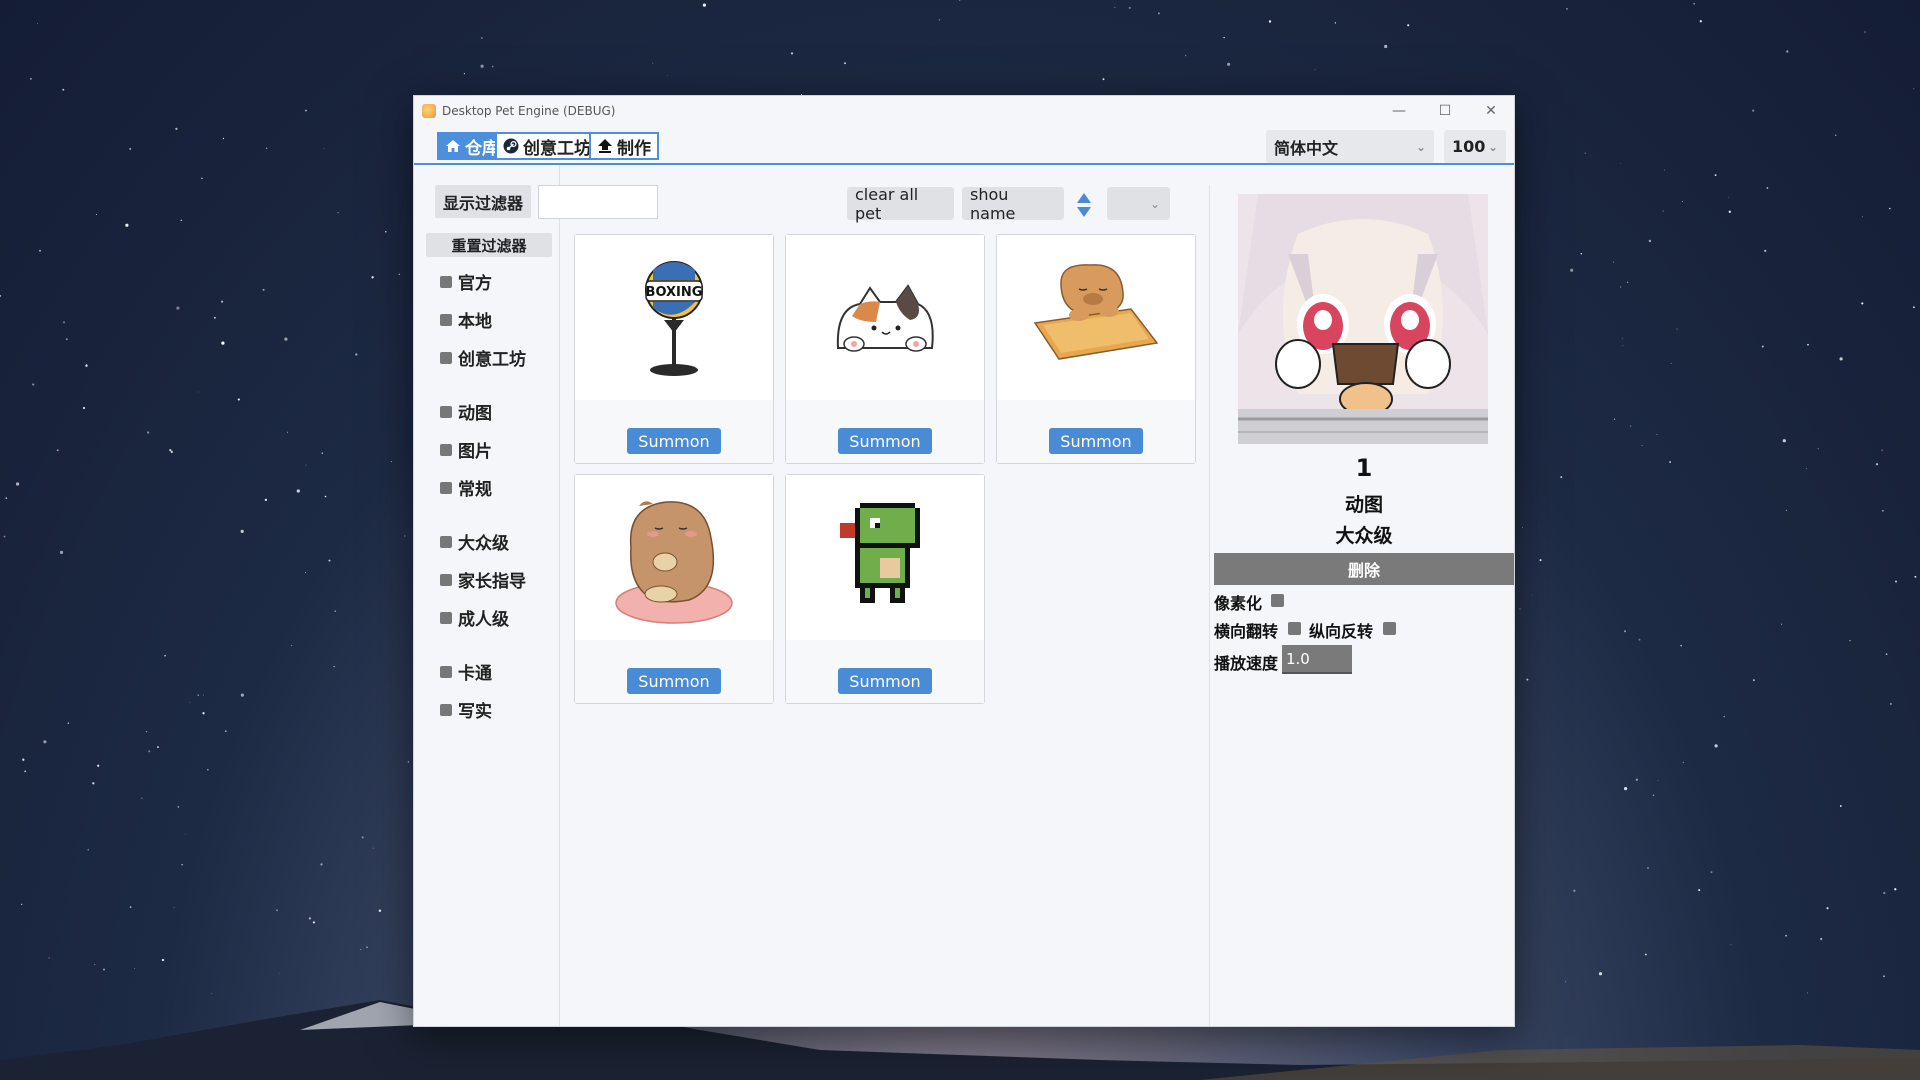  Describe the element at coordinates (483, 544) in the screenshot. I see `filter-label: 大众级` at that location.